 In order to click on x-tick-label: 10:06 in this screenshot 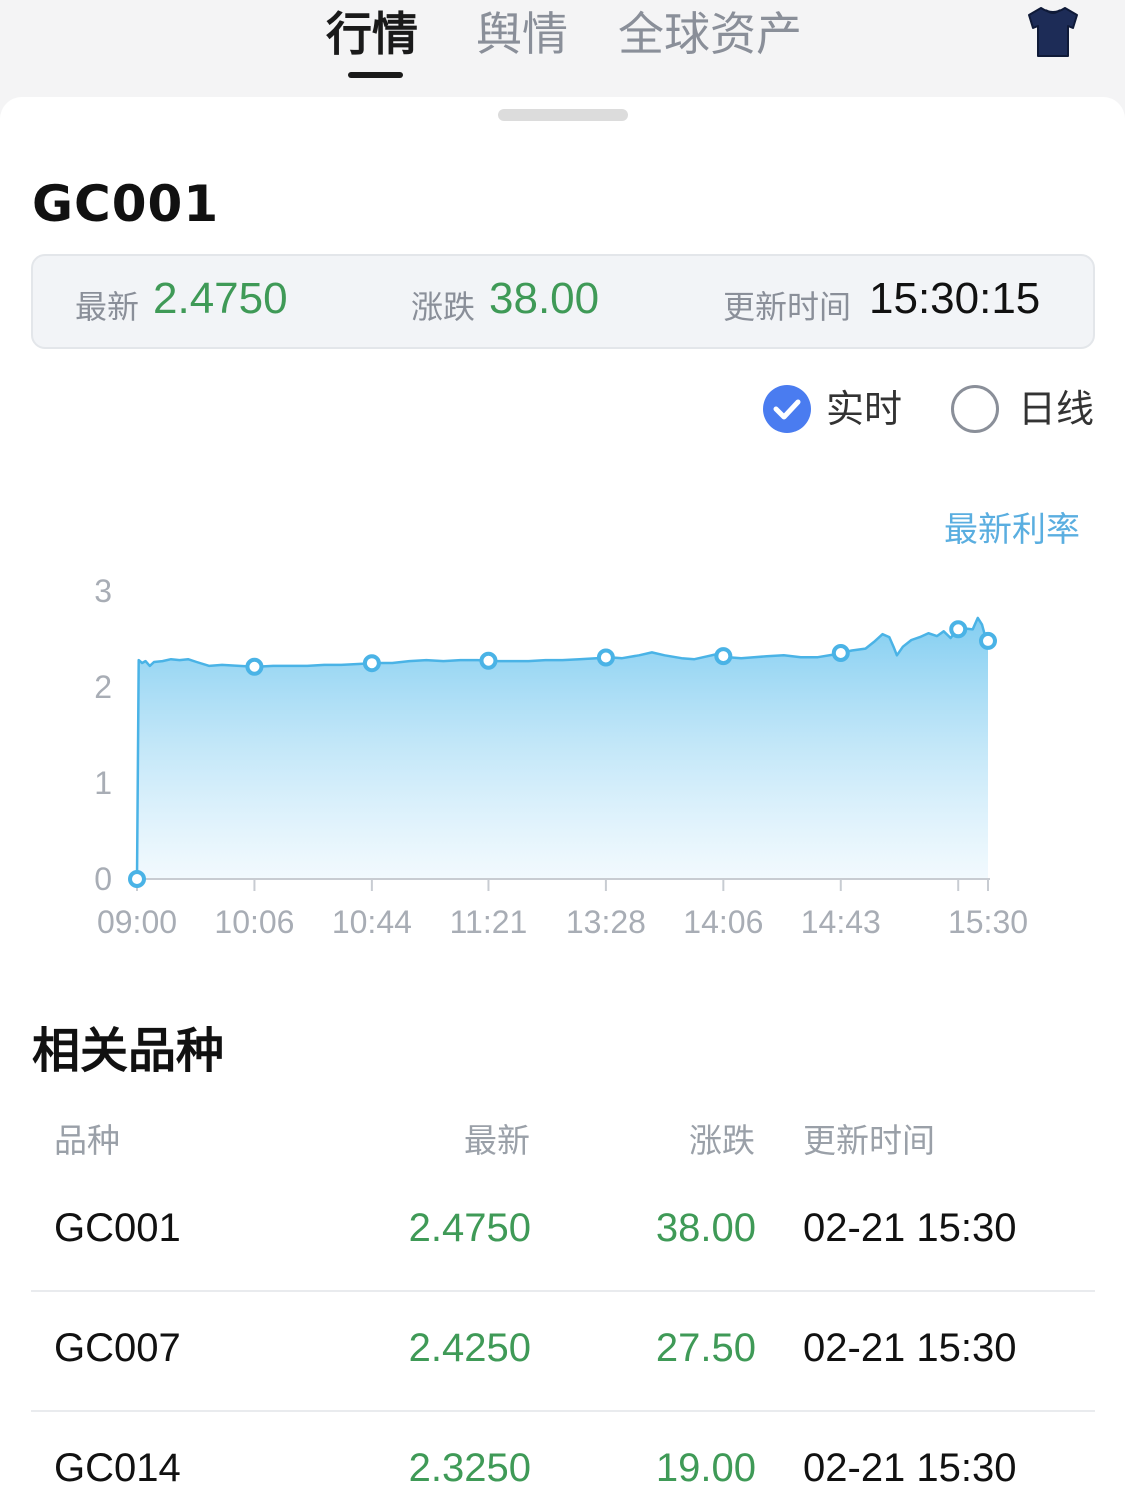, I will do `click(254, 922)`.